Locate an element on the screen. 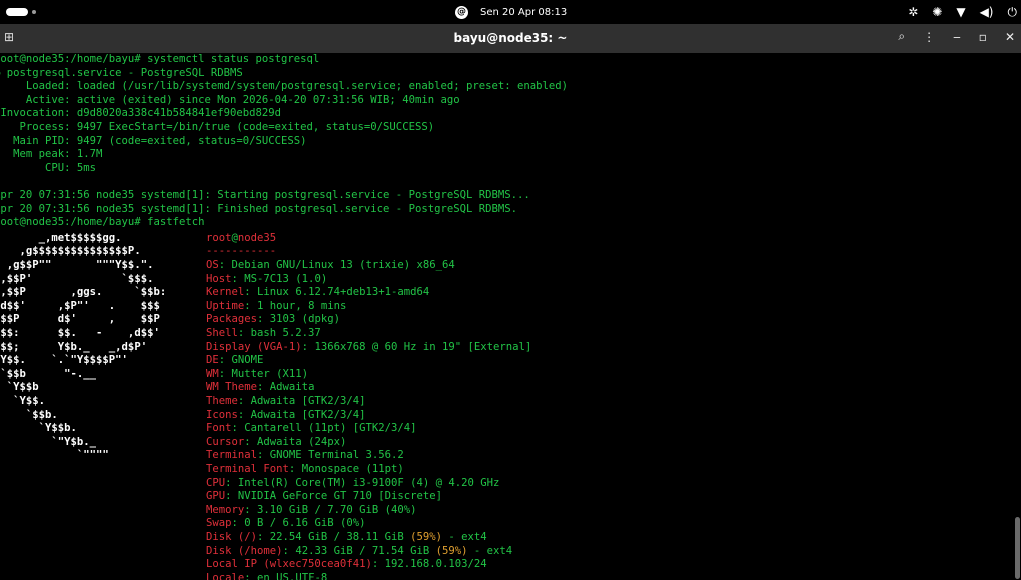  close-button: ✕ is located at coordinates (1010, 37).